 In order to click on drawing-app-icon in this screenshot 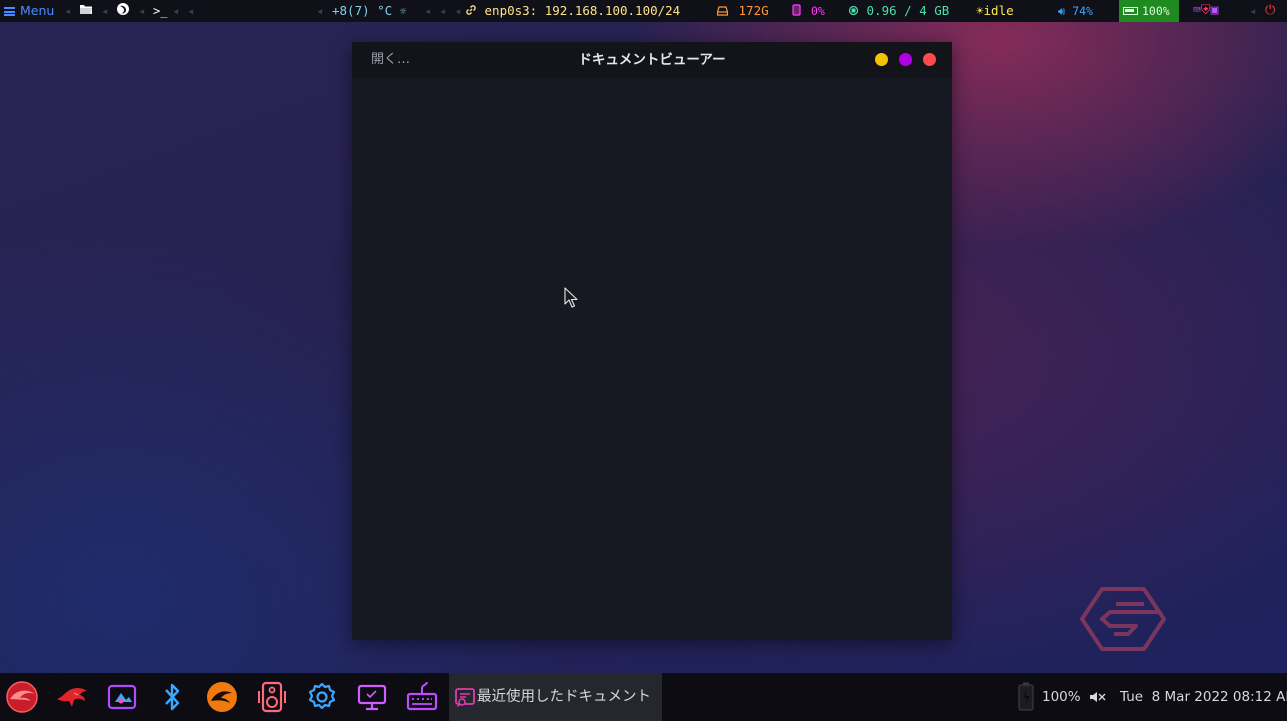, I will do `click(122, 697)`.